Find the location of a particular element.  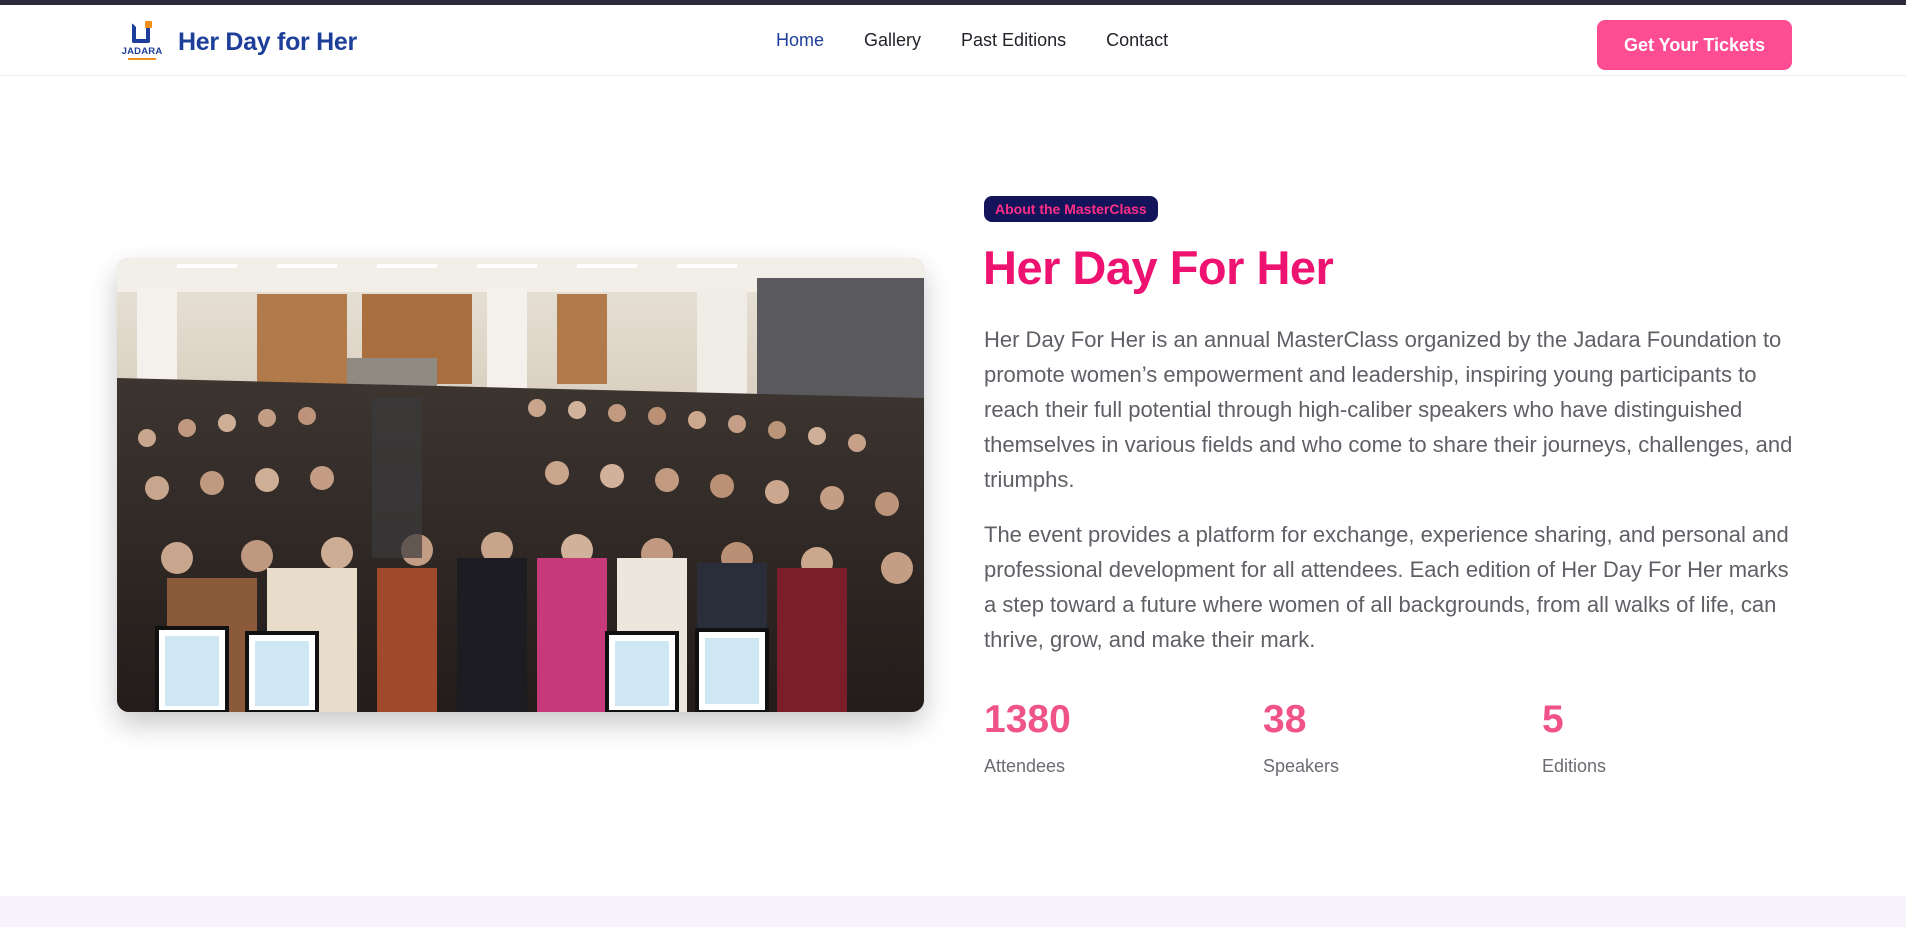

stat-editions: 5 Editions is located at coordinates (1574, 737).